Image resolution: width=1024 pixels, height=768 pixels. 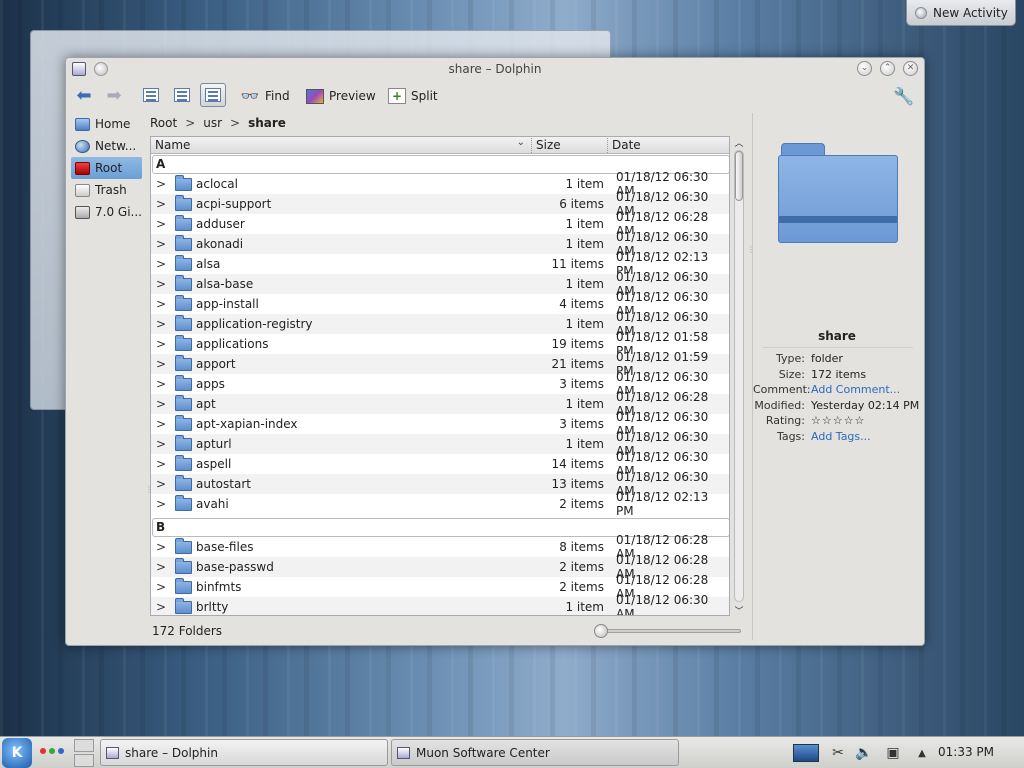 I want to click on column-header-size: Size, so click(x=570, y=145).